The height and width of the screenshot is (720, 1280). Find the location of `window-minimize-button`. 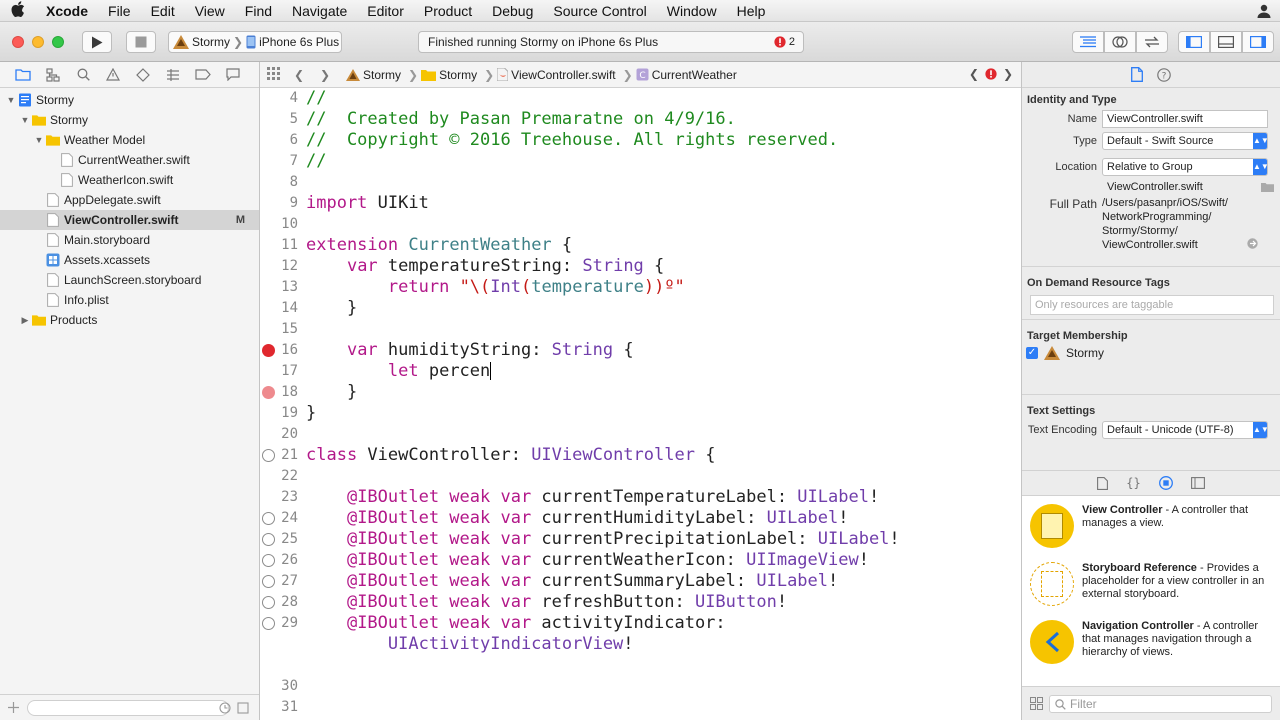

window-minimize-button is located at coordinates (38, 42).